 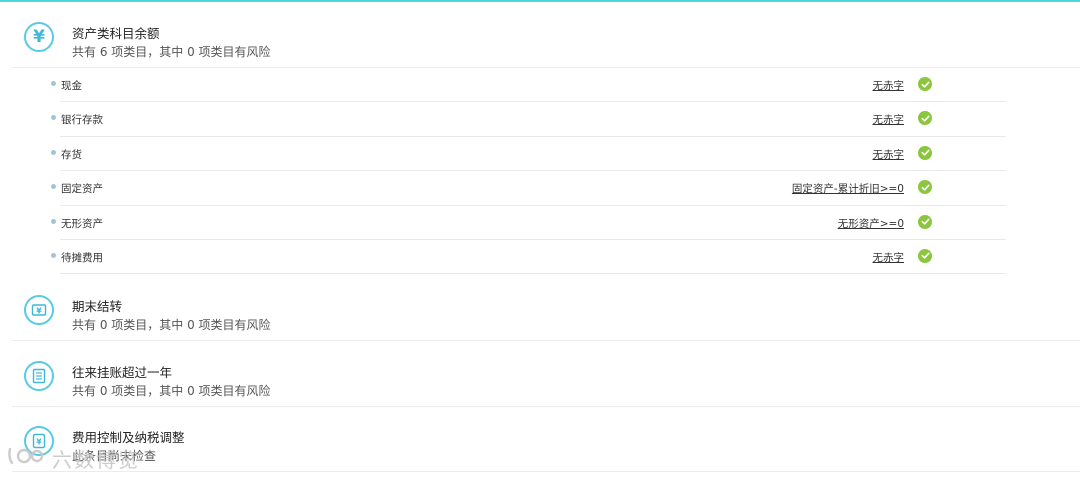 What do you see at coordinates (39, 37) in the screenshot?
I see `yuan-icon: ¥` at bounding box center [39, 37].